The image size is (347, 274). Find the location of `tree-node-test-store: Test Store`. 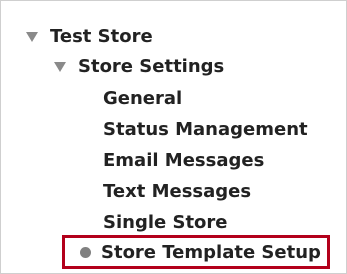

tree-node-test-store: Test Store is located at coordinates (89, 37).